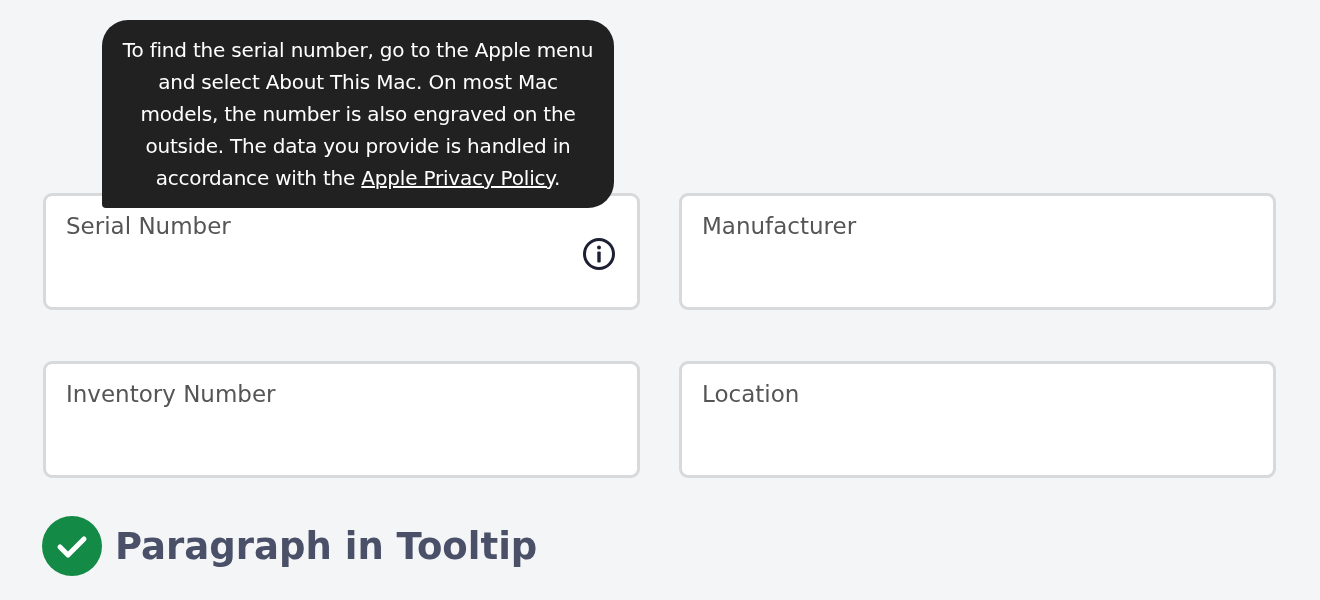 This screenshot has height=600, width=1320. Describe the element at coordinates (779, 226) in the screenshot. I see `field-label: Manufacturer` at that location.